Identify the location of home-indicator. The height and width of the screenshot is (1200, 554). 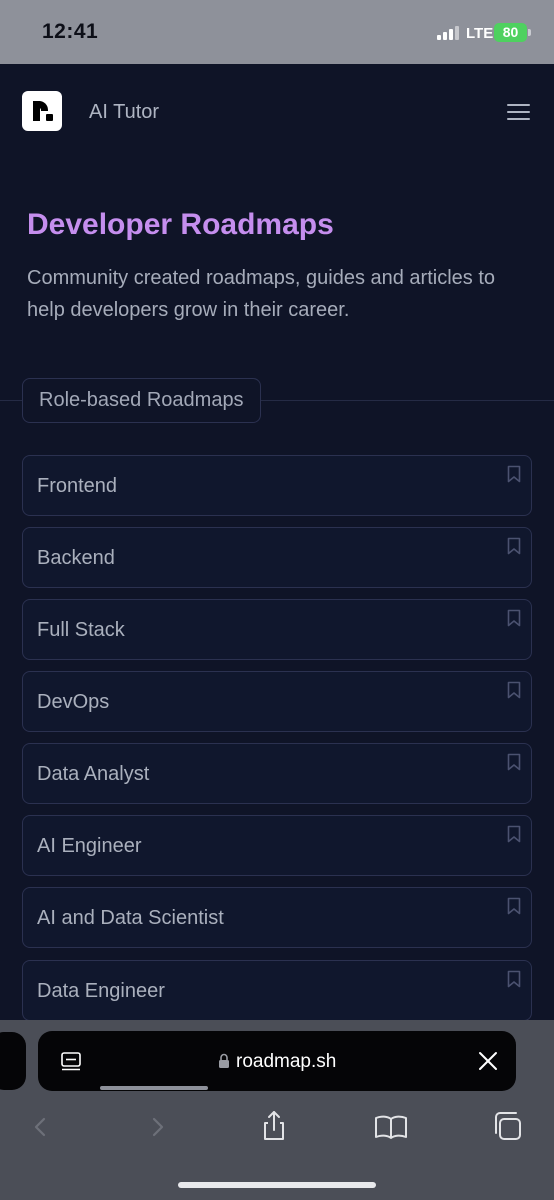
(277, 1185).